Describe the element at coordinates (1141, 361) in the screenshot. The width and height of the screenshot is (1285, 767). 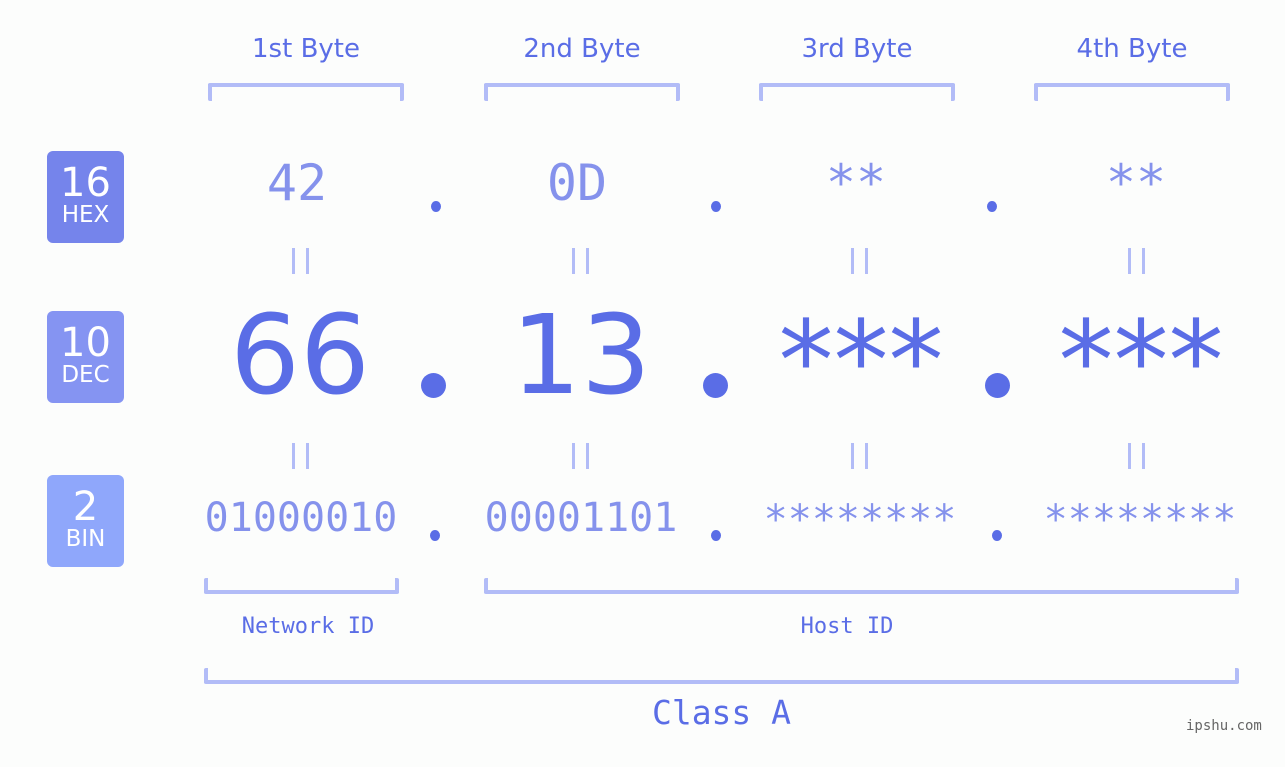
I see `dec-byte-4: ***` at that location.